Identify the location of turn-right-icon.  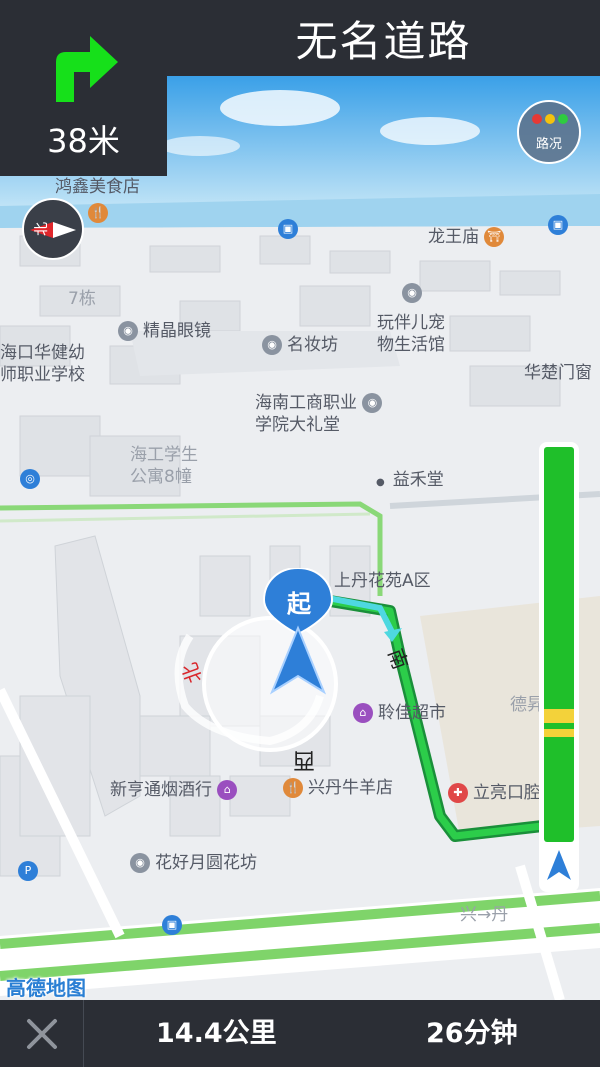
(87, 69).